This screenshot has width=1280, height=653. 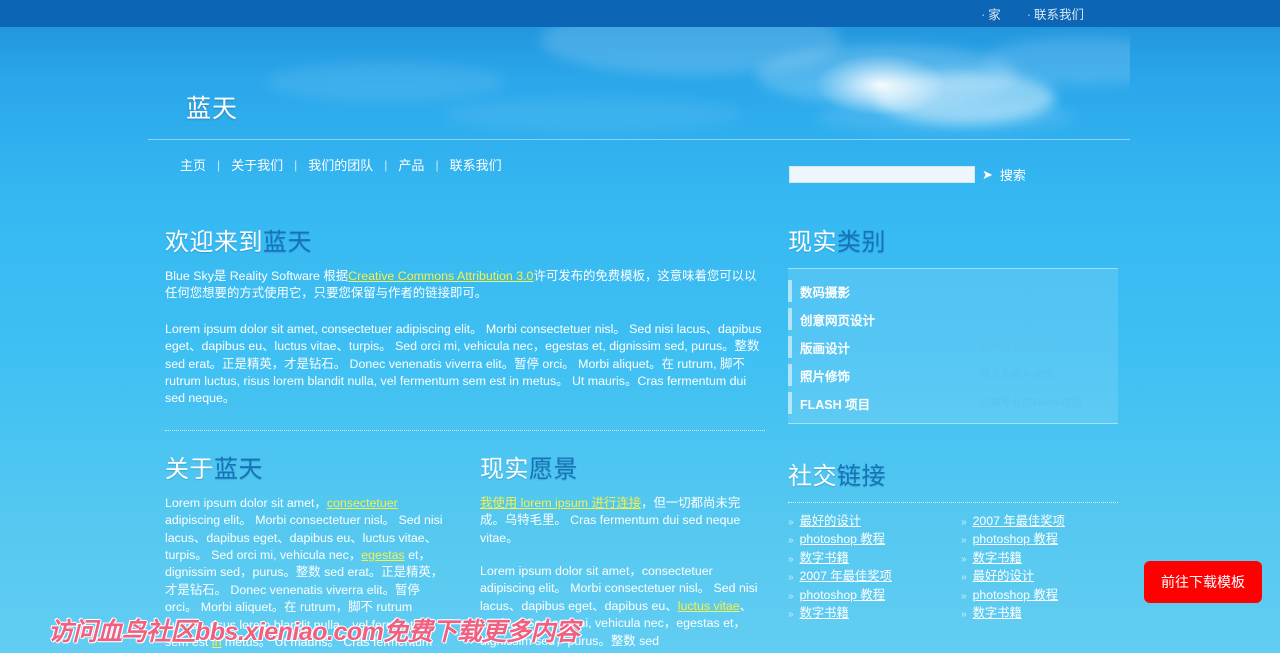 I want to click on category-name: FLASH 项目, so click(x=835, y=404).